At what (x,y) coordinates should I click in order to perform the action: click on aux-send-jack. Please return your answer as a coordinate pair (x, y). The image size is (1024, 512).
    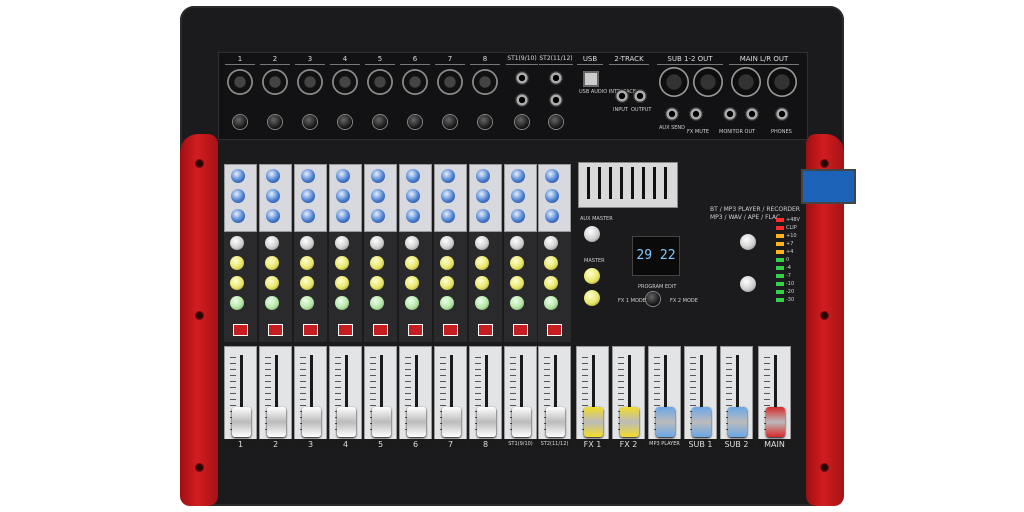
    Looking at the image, I should click on (672, 114).